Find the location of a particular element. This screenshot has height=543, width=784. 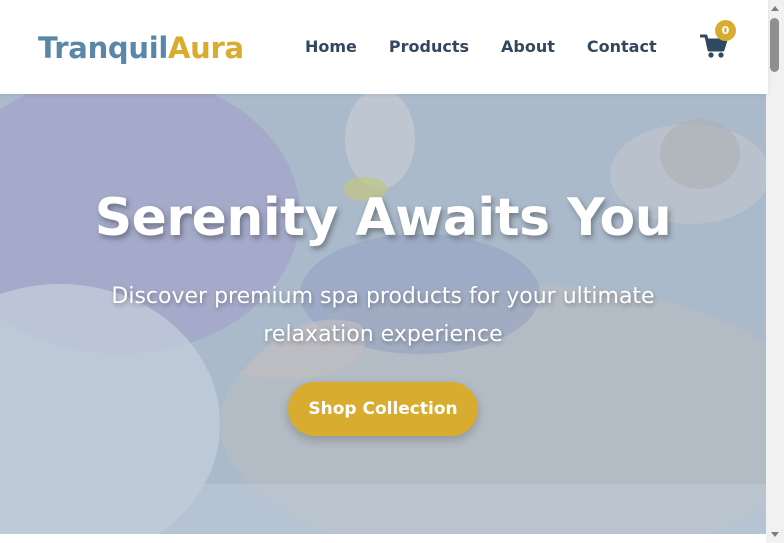

cart-button: 0 is located at coordinates (717, 41).